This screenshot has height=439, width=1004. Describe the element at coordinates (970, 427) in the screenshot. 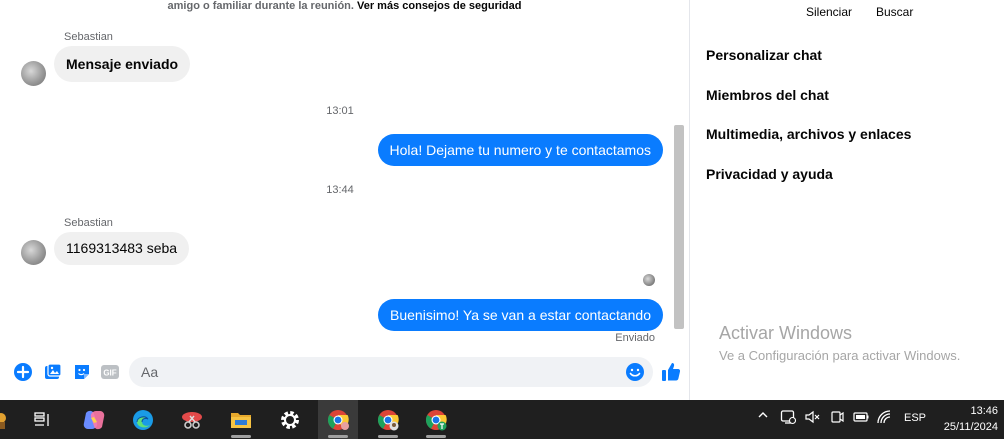

I see `clock-date: 25/11/2024` at that location.